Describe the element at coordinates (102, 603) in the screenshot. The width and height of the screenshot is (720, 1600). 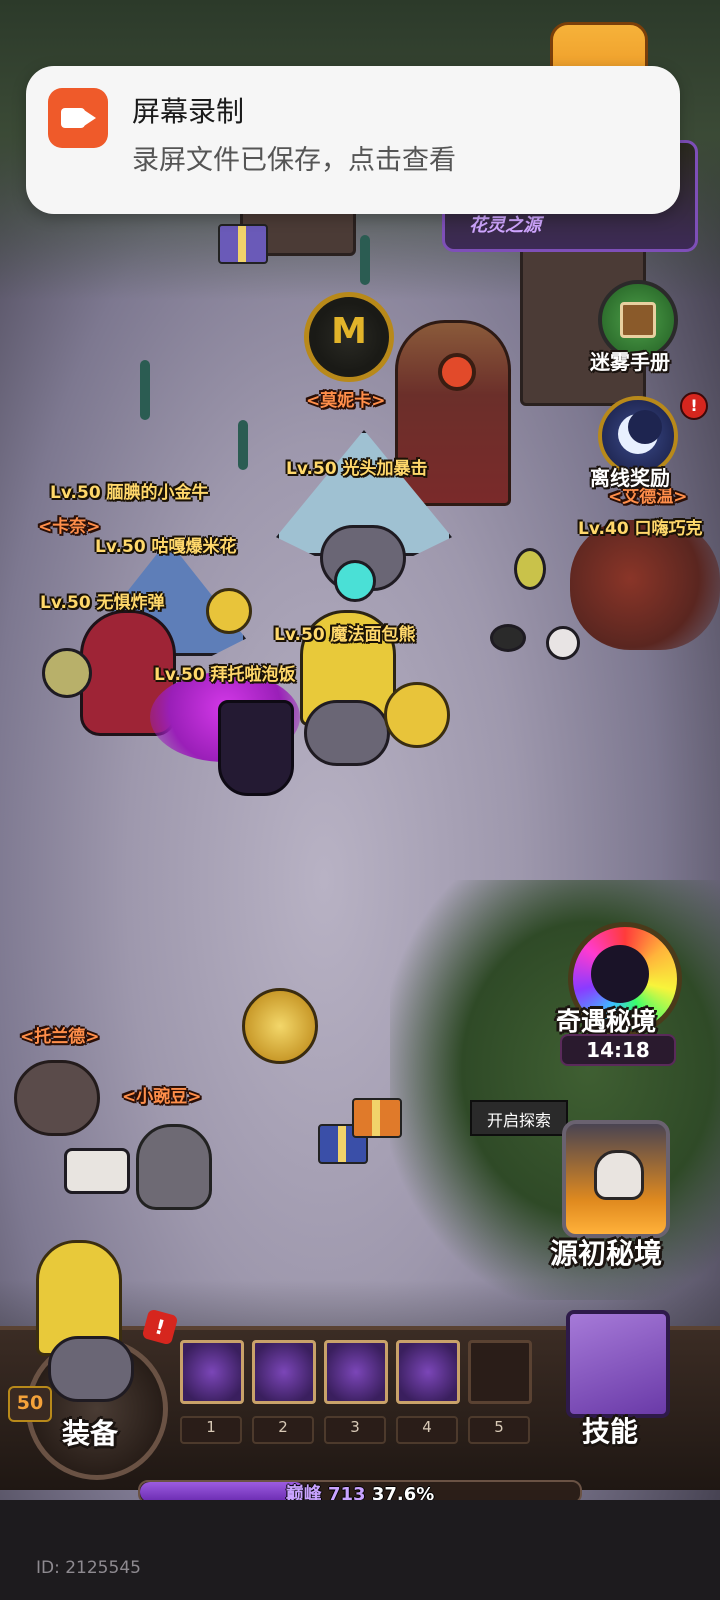
I see `player-label: Lv.50 无惧炸弹` at that location.